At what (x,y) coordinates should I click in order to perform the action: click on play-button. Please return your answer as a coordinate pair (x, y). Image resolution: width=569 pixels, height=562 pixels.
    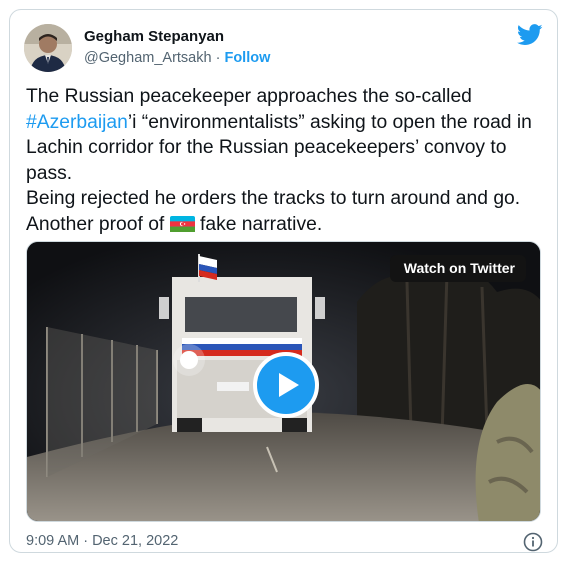
    Looking at the image, I should click on (286, 385).